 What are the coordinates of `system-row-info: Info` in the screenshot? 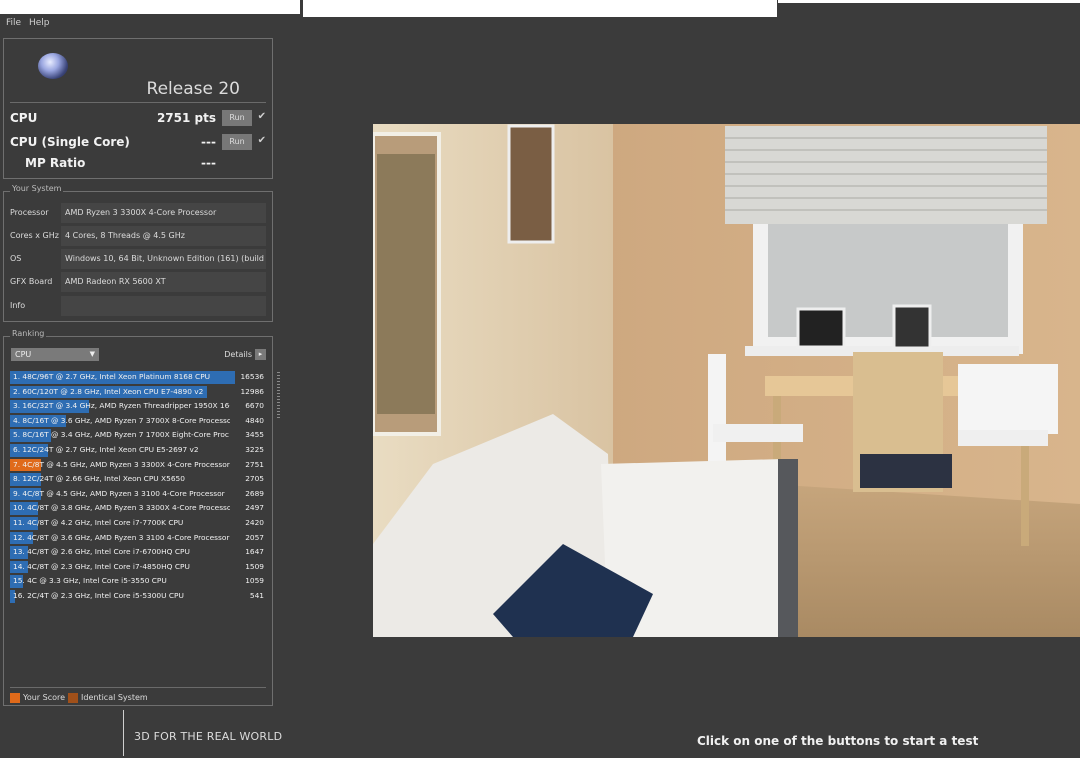 It's located at (138, 306).